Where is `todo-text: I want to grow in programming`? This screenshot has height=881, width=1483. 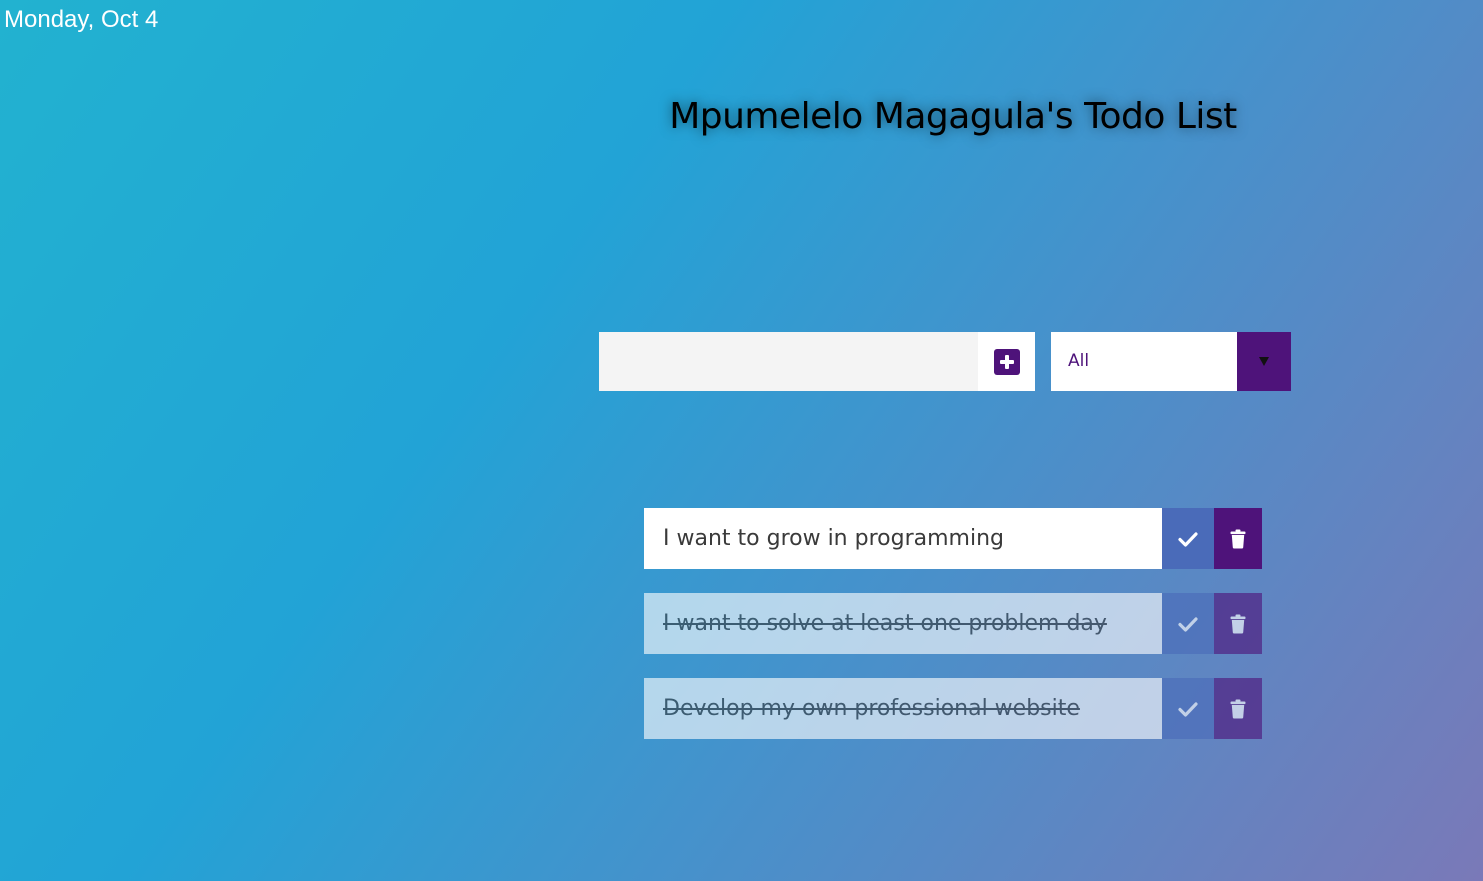
todo-text: I want to grow in programming is located at coordinates (833, 538).